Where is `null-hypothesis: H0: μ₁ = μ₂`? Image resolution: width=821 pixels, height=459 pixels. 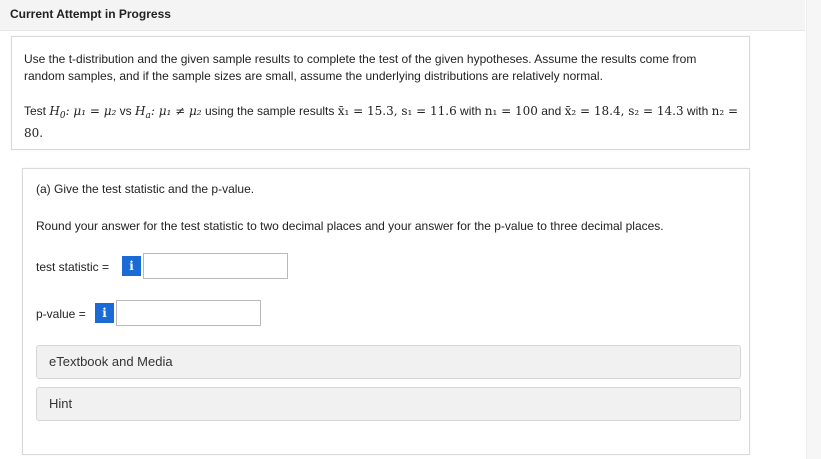
null-hypothesis: H0: μ₁ = μ₂ is located at coordinates (83, 112).